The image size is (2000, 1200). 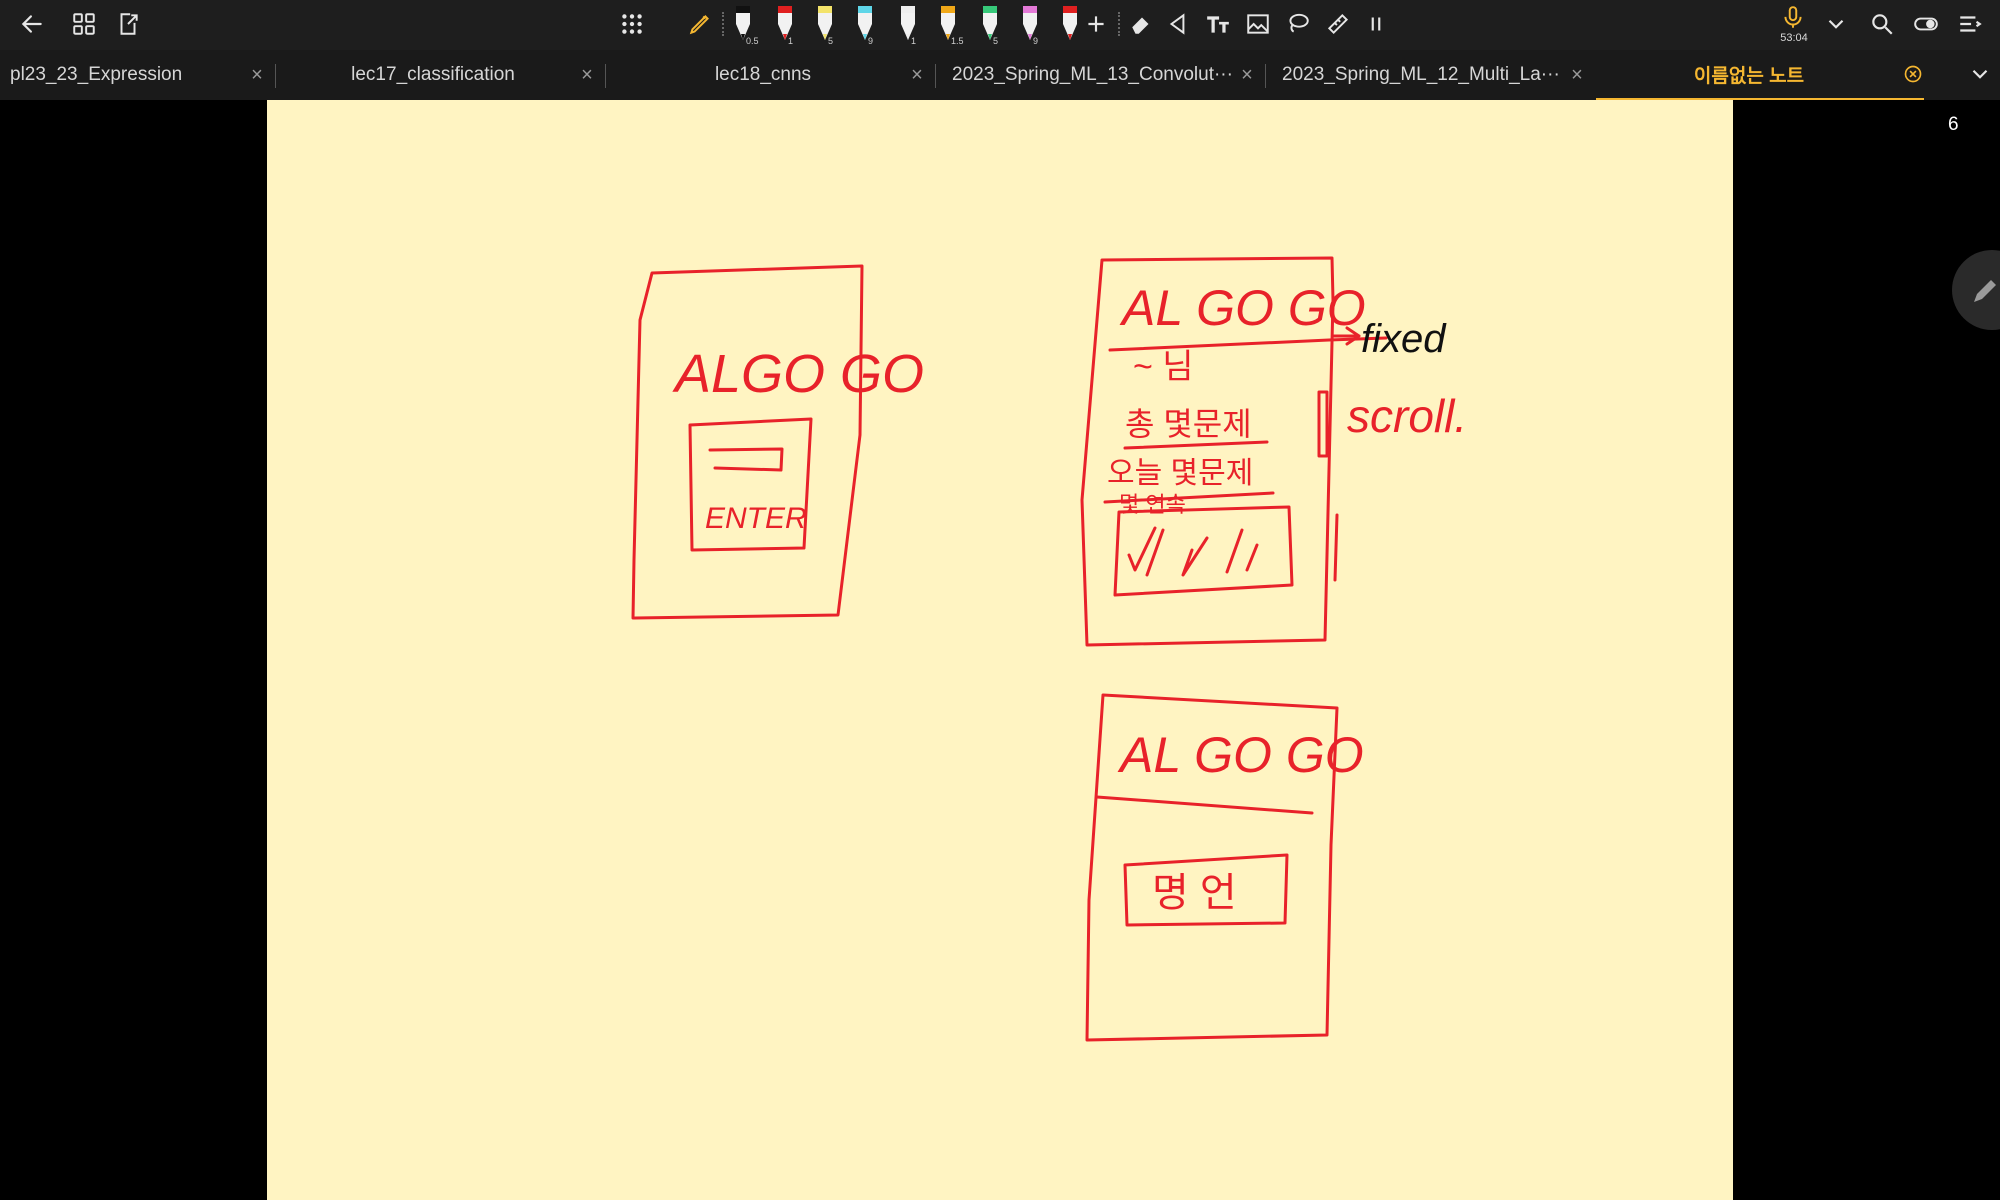 What do you see at coordinates (1336, 547) in the screenshot?
I see `mock2-bracket` at bounding box center [1336, 547].